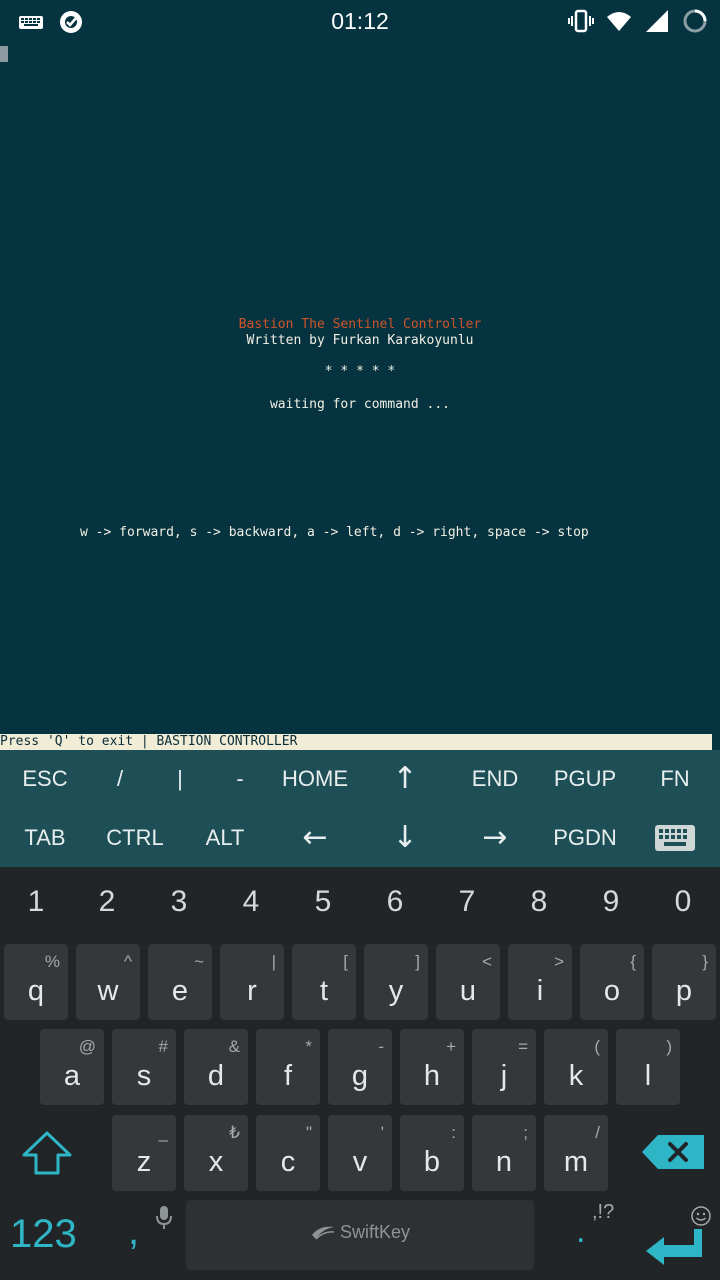 This screenshot has width=720, height=1280. I want to click on key-c: " c, so click(288, 1153).